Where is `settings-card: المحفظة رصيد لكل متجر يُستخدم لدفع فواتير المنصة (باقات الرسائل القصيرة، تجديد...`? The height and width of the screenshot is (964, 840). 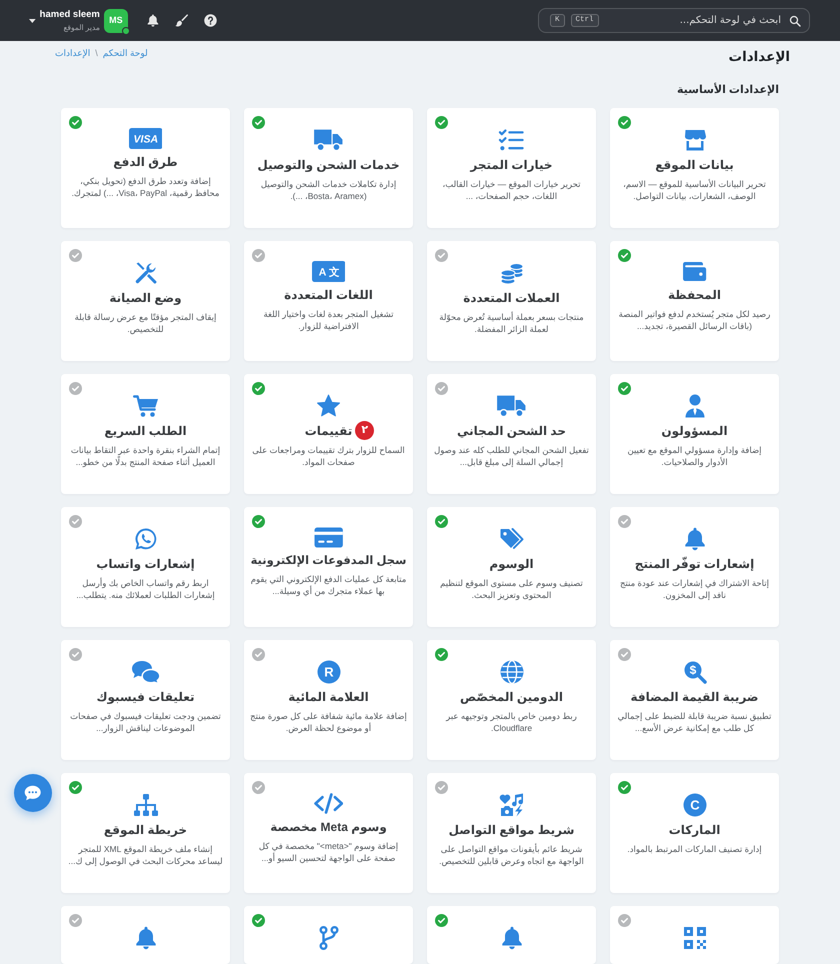
settings-card: المحفظة رصيد لكل متجر يُستخدم لدفع فواتير المنصة (باقات الرسائل القصيرة، تجديد... is located at coordinates (694, 301).